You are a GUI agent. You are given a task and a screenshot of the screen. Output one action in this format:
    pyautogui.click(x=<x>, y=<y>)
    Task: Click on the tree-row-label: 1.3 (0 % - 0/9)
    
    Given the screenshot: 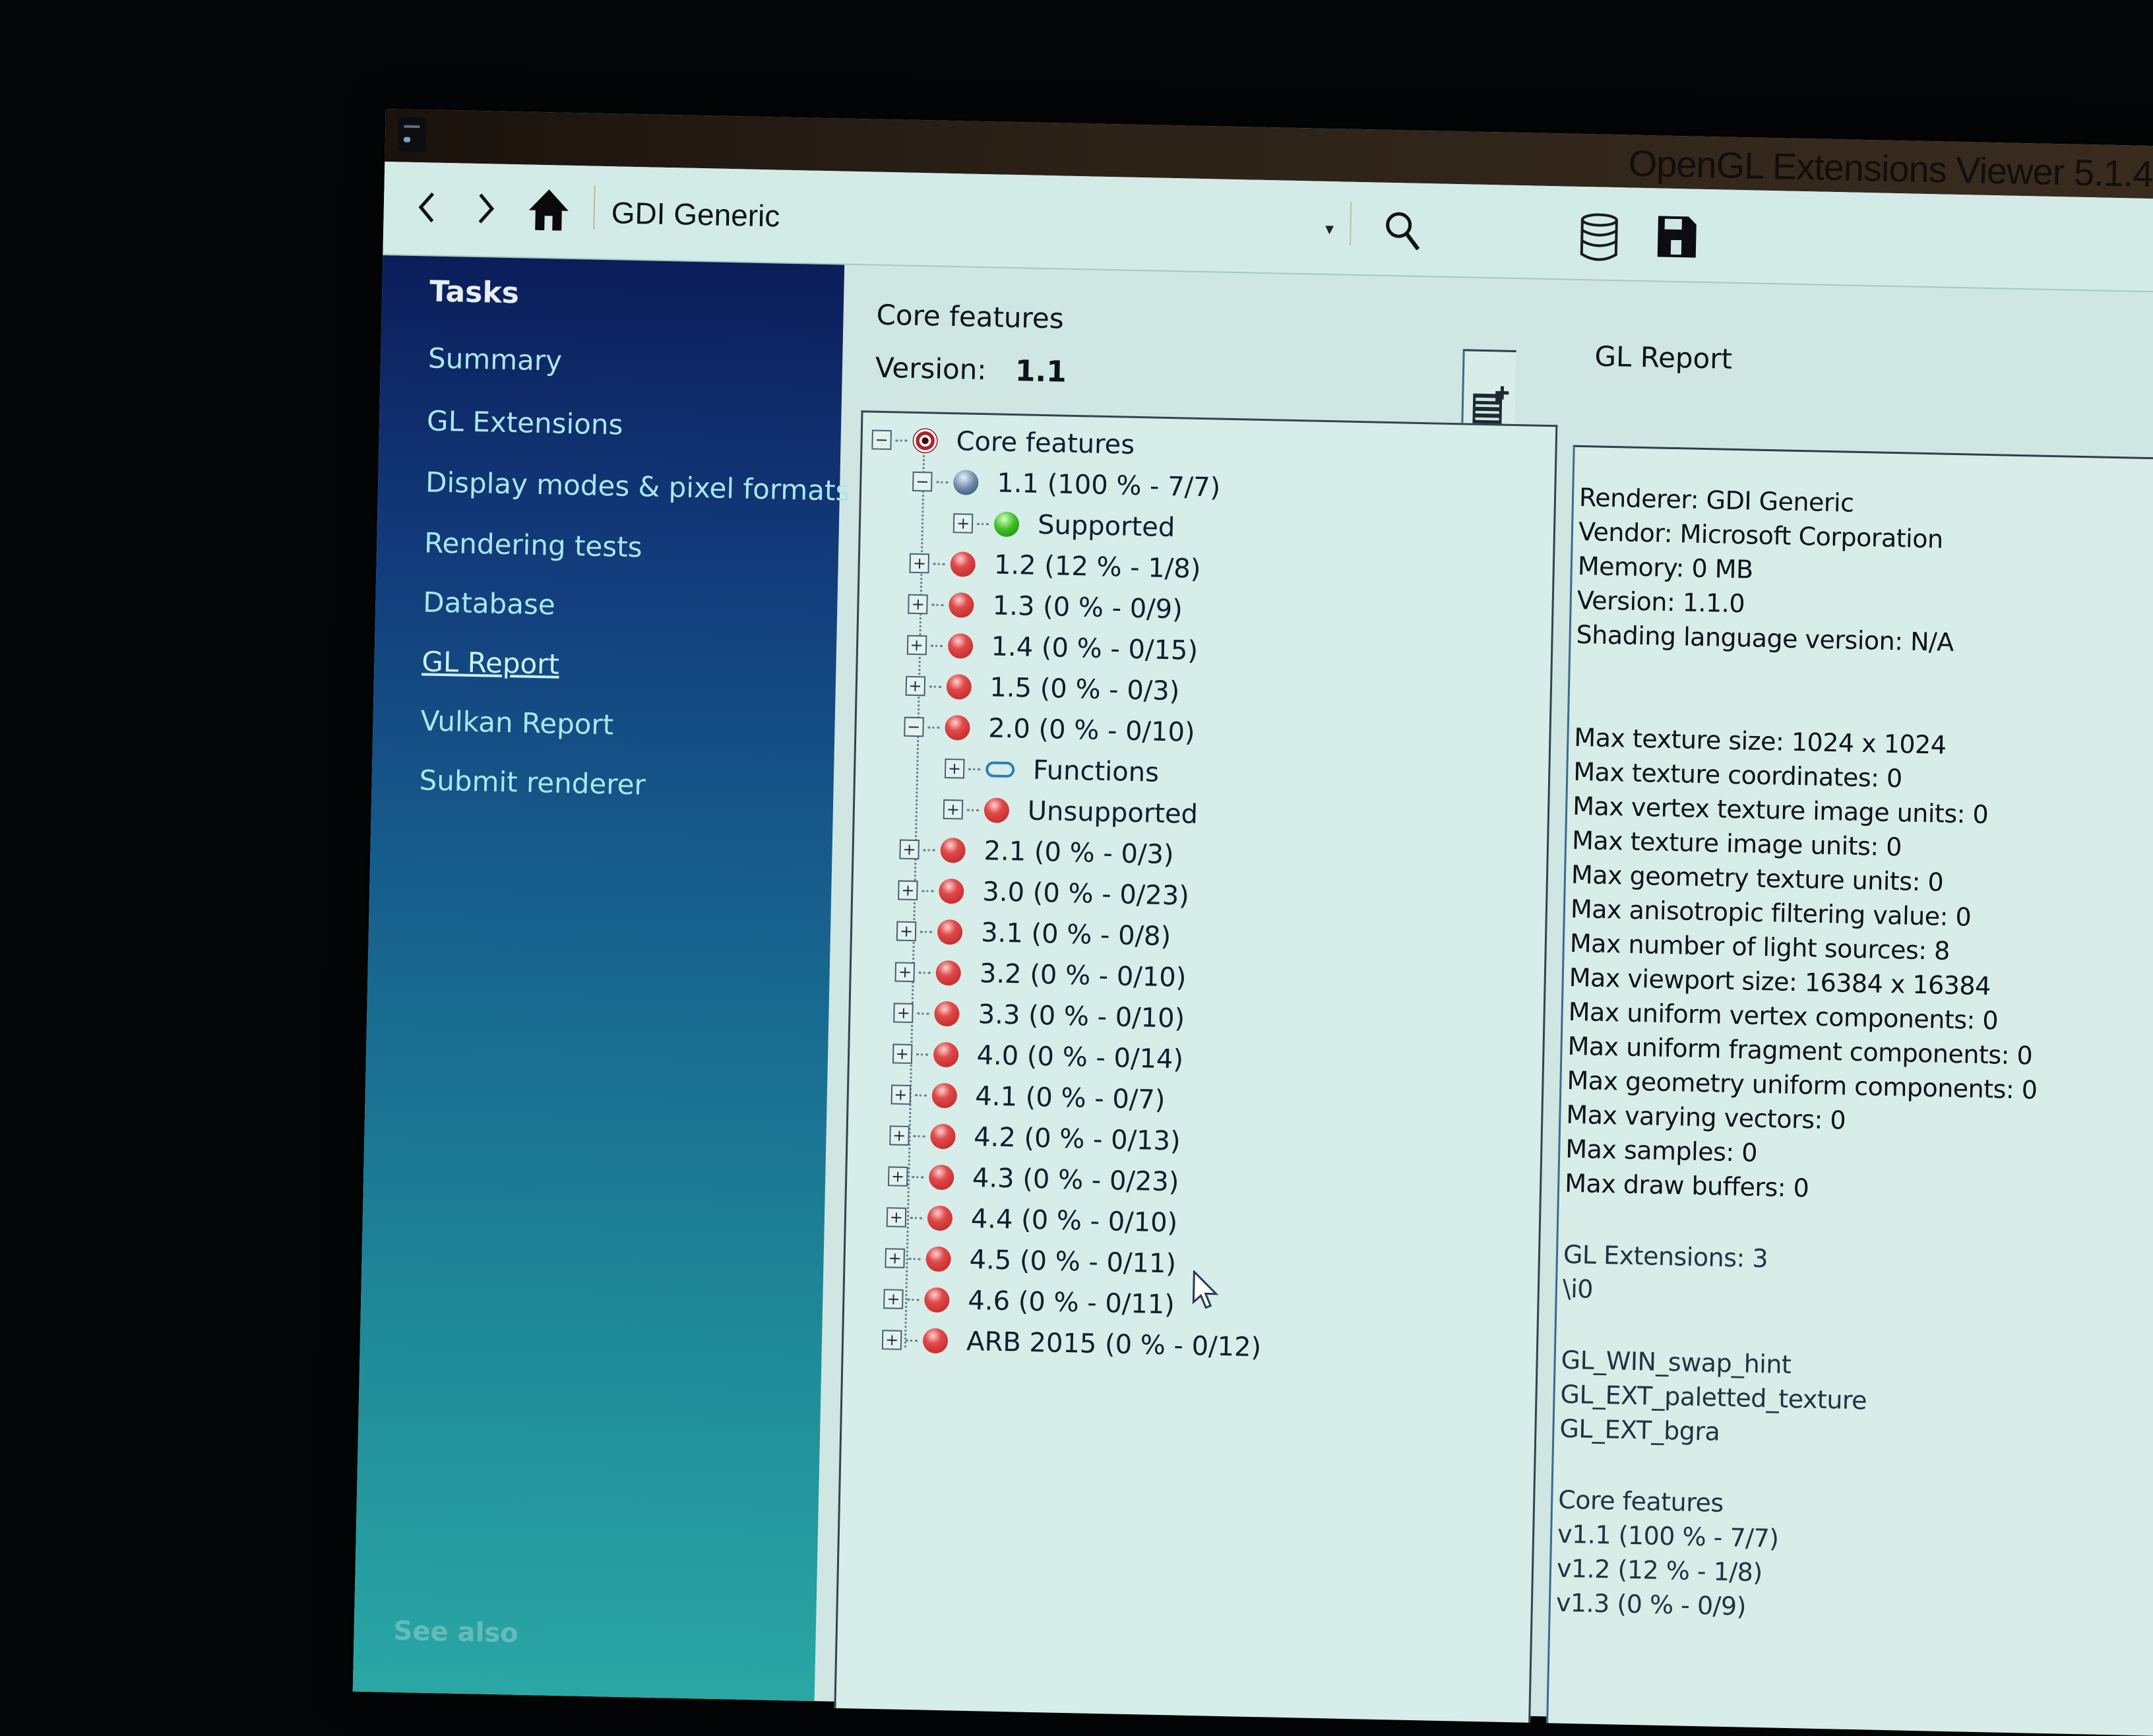 What is the action you would take?
    pyautogui.click(x=1087, y=607)
    